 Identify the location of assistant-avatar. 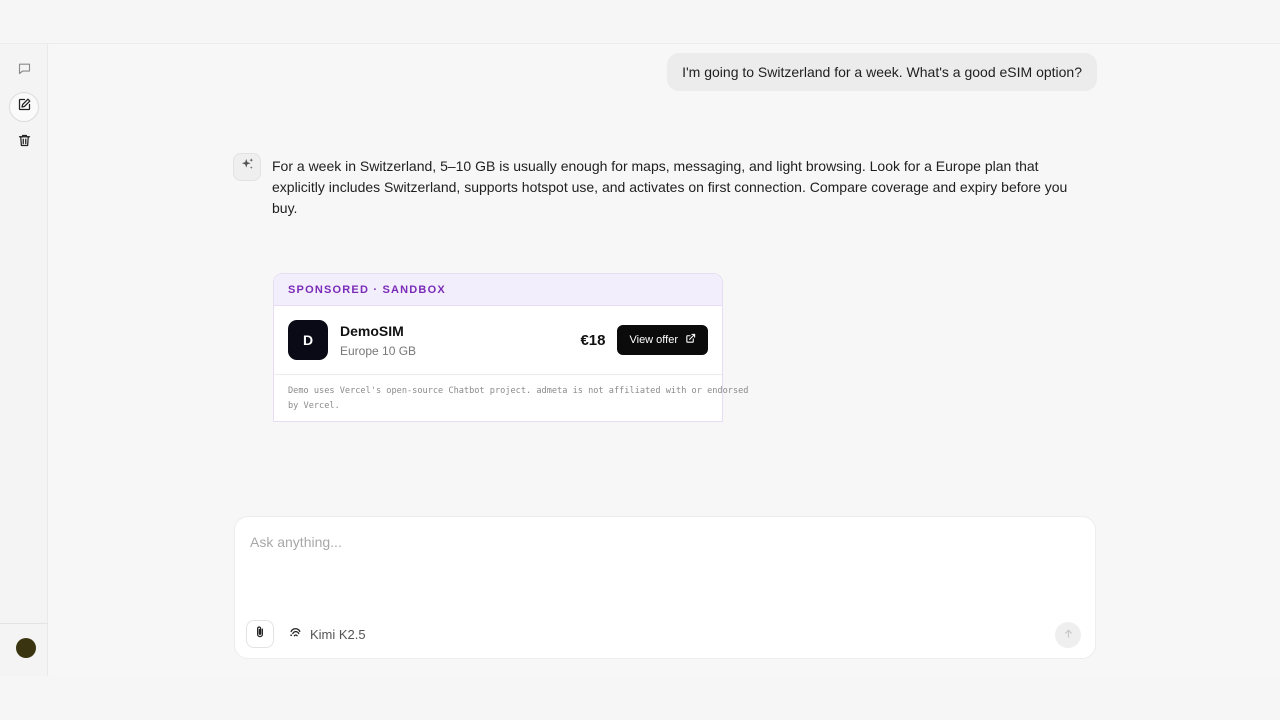
(247, 167).